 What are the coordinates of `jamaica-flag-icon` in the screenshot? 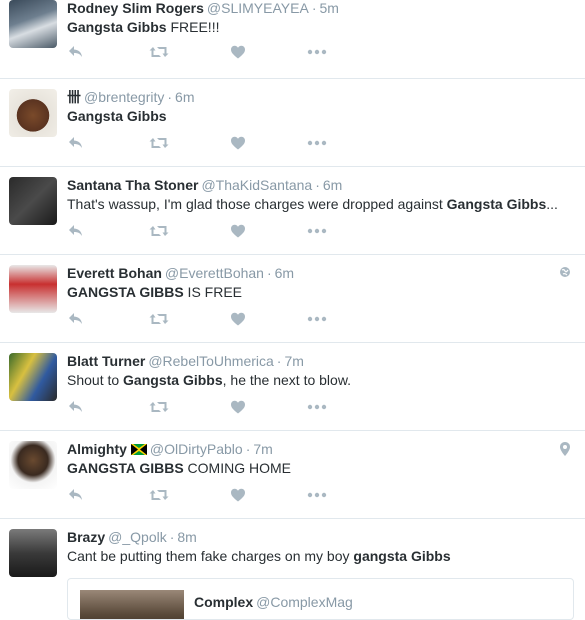 It's located at (139, 448).